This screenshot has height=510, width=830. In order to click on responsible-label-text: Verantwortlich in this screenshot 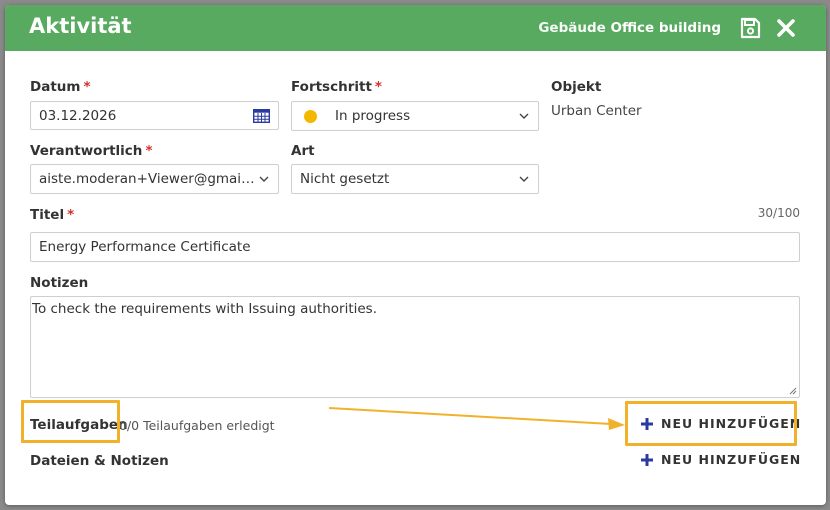, I will do `click(86, 151)`.